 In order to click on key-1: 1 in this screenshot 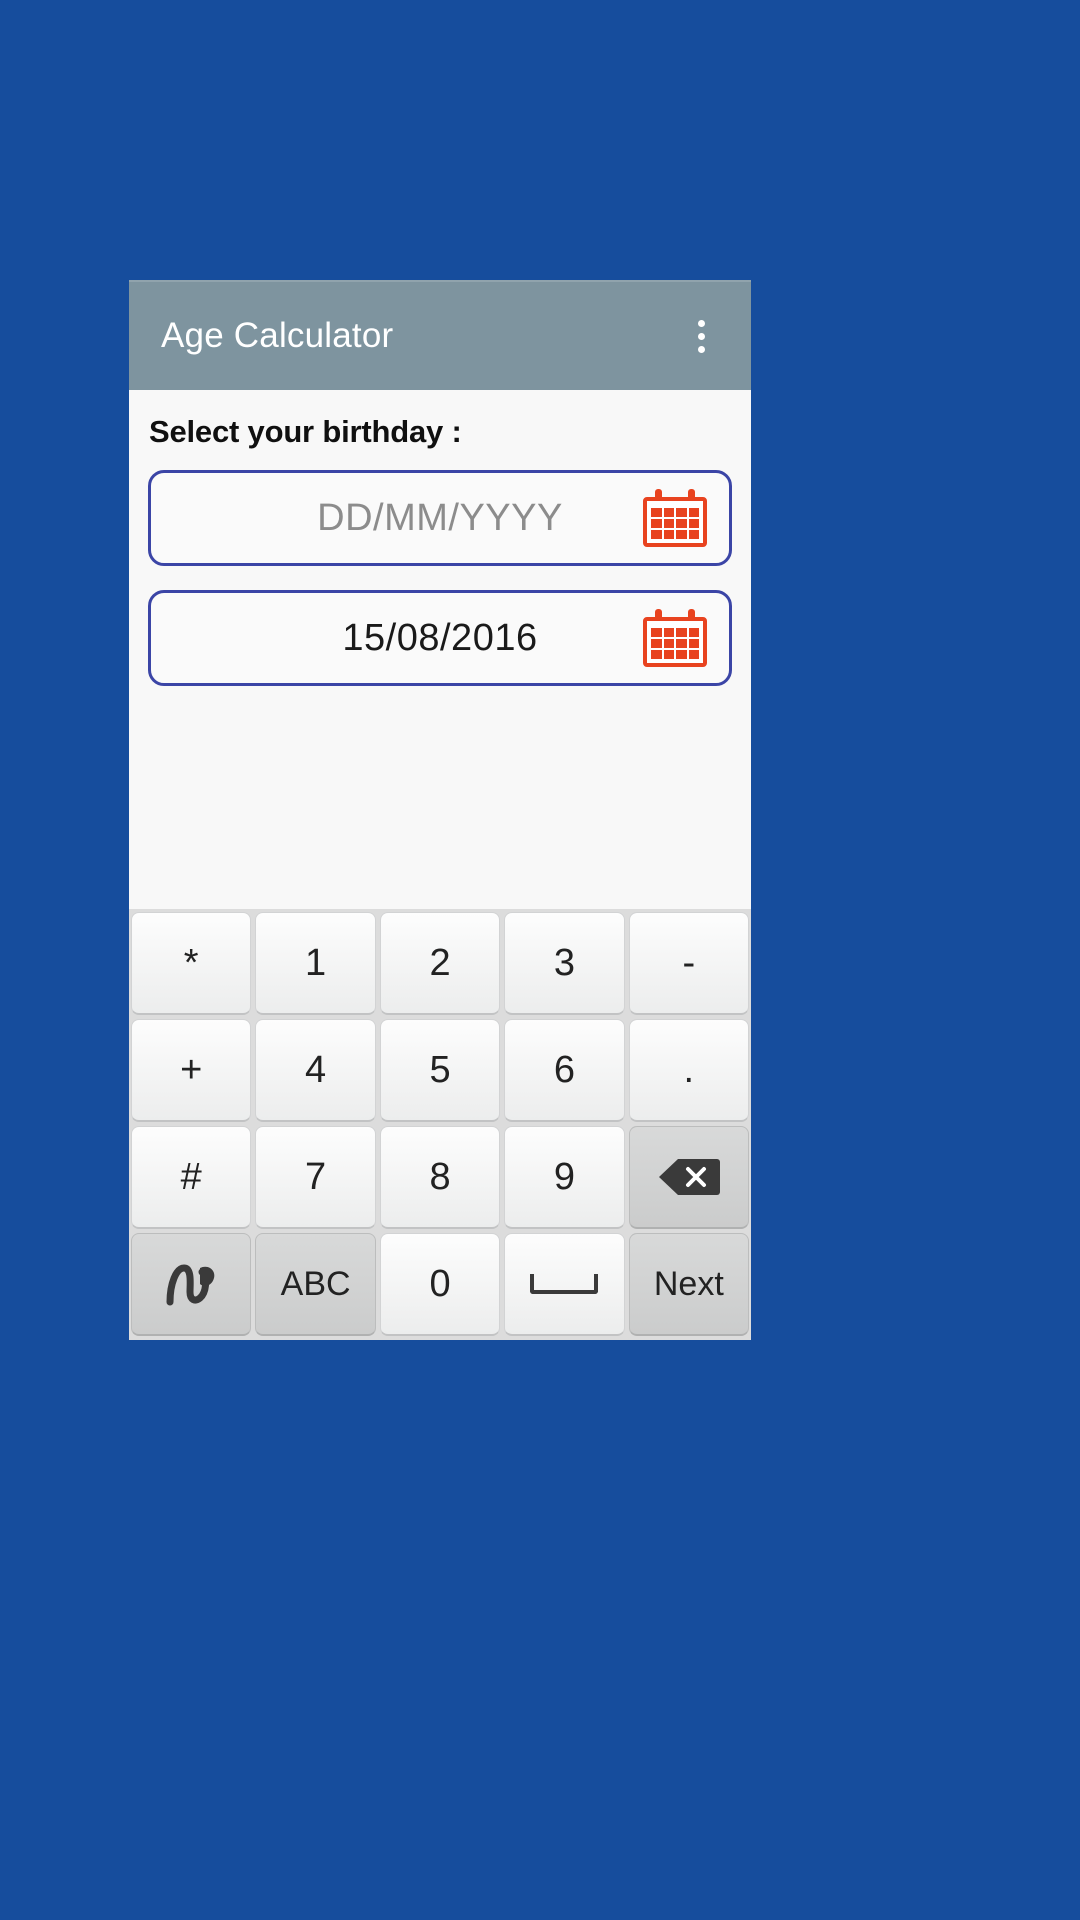, I will do `click(315, 963)`.